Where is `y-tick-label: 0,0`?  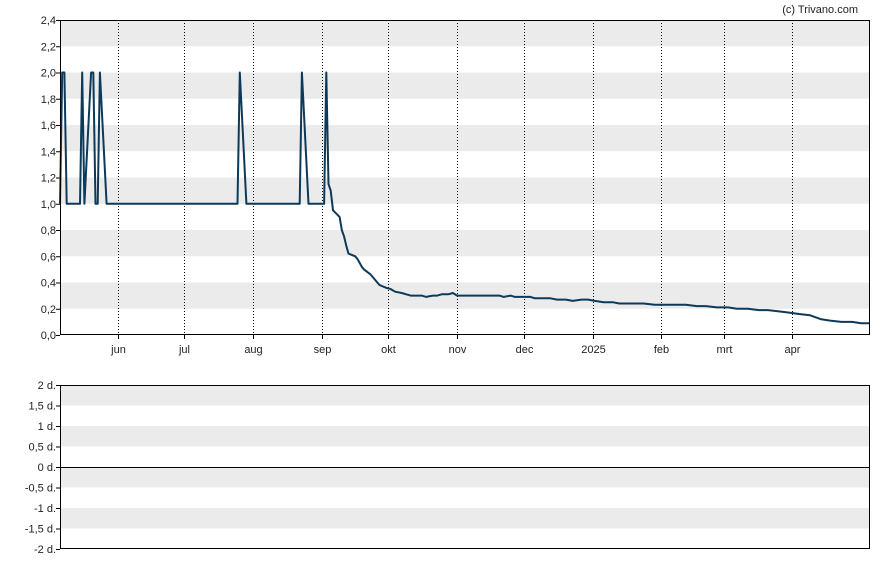 y-tick-label: 0,0 is located at coordinates (48, 336).